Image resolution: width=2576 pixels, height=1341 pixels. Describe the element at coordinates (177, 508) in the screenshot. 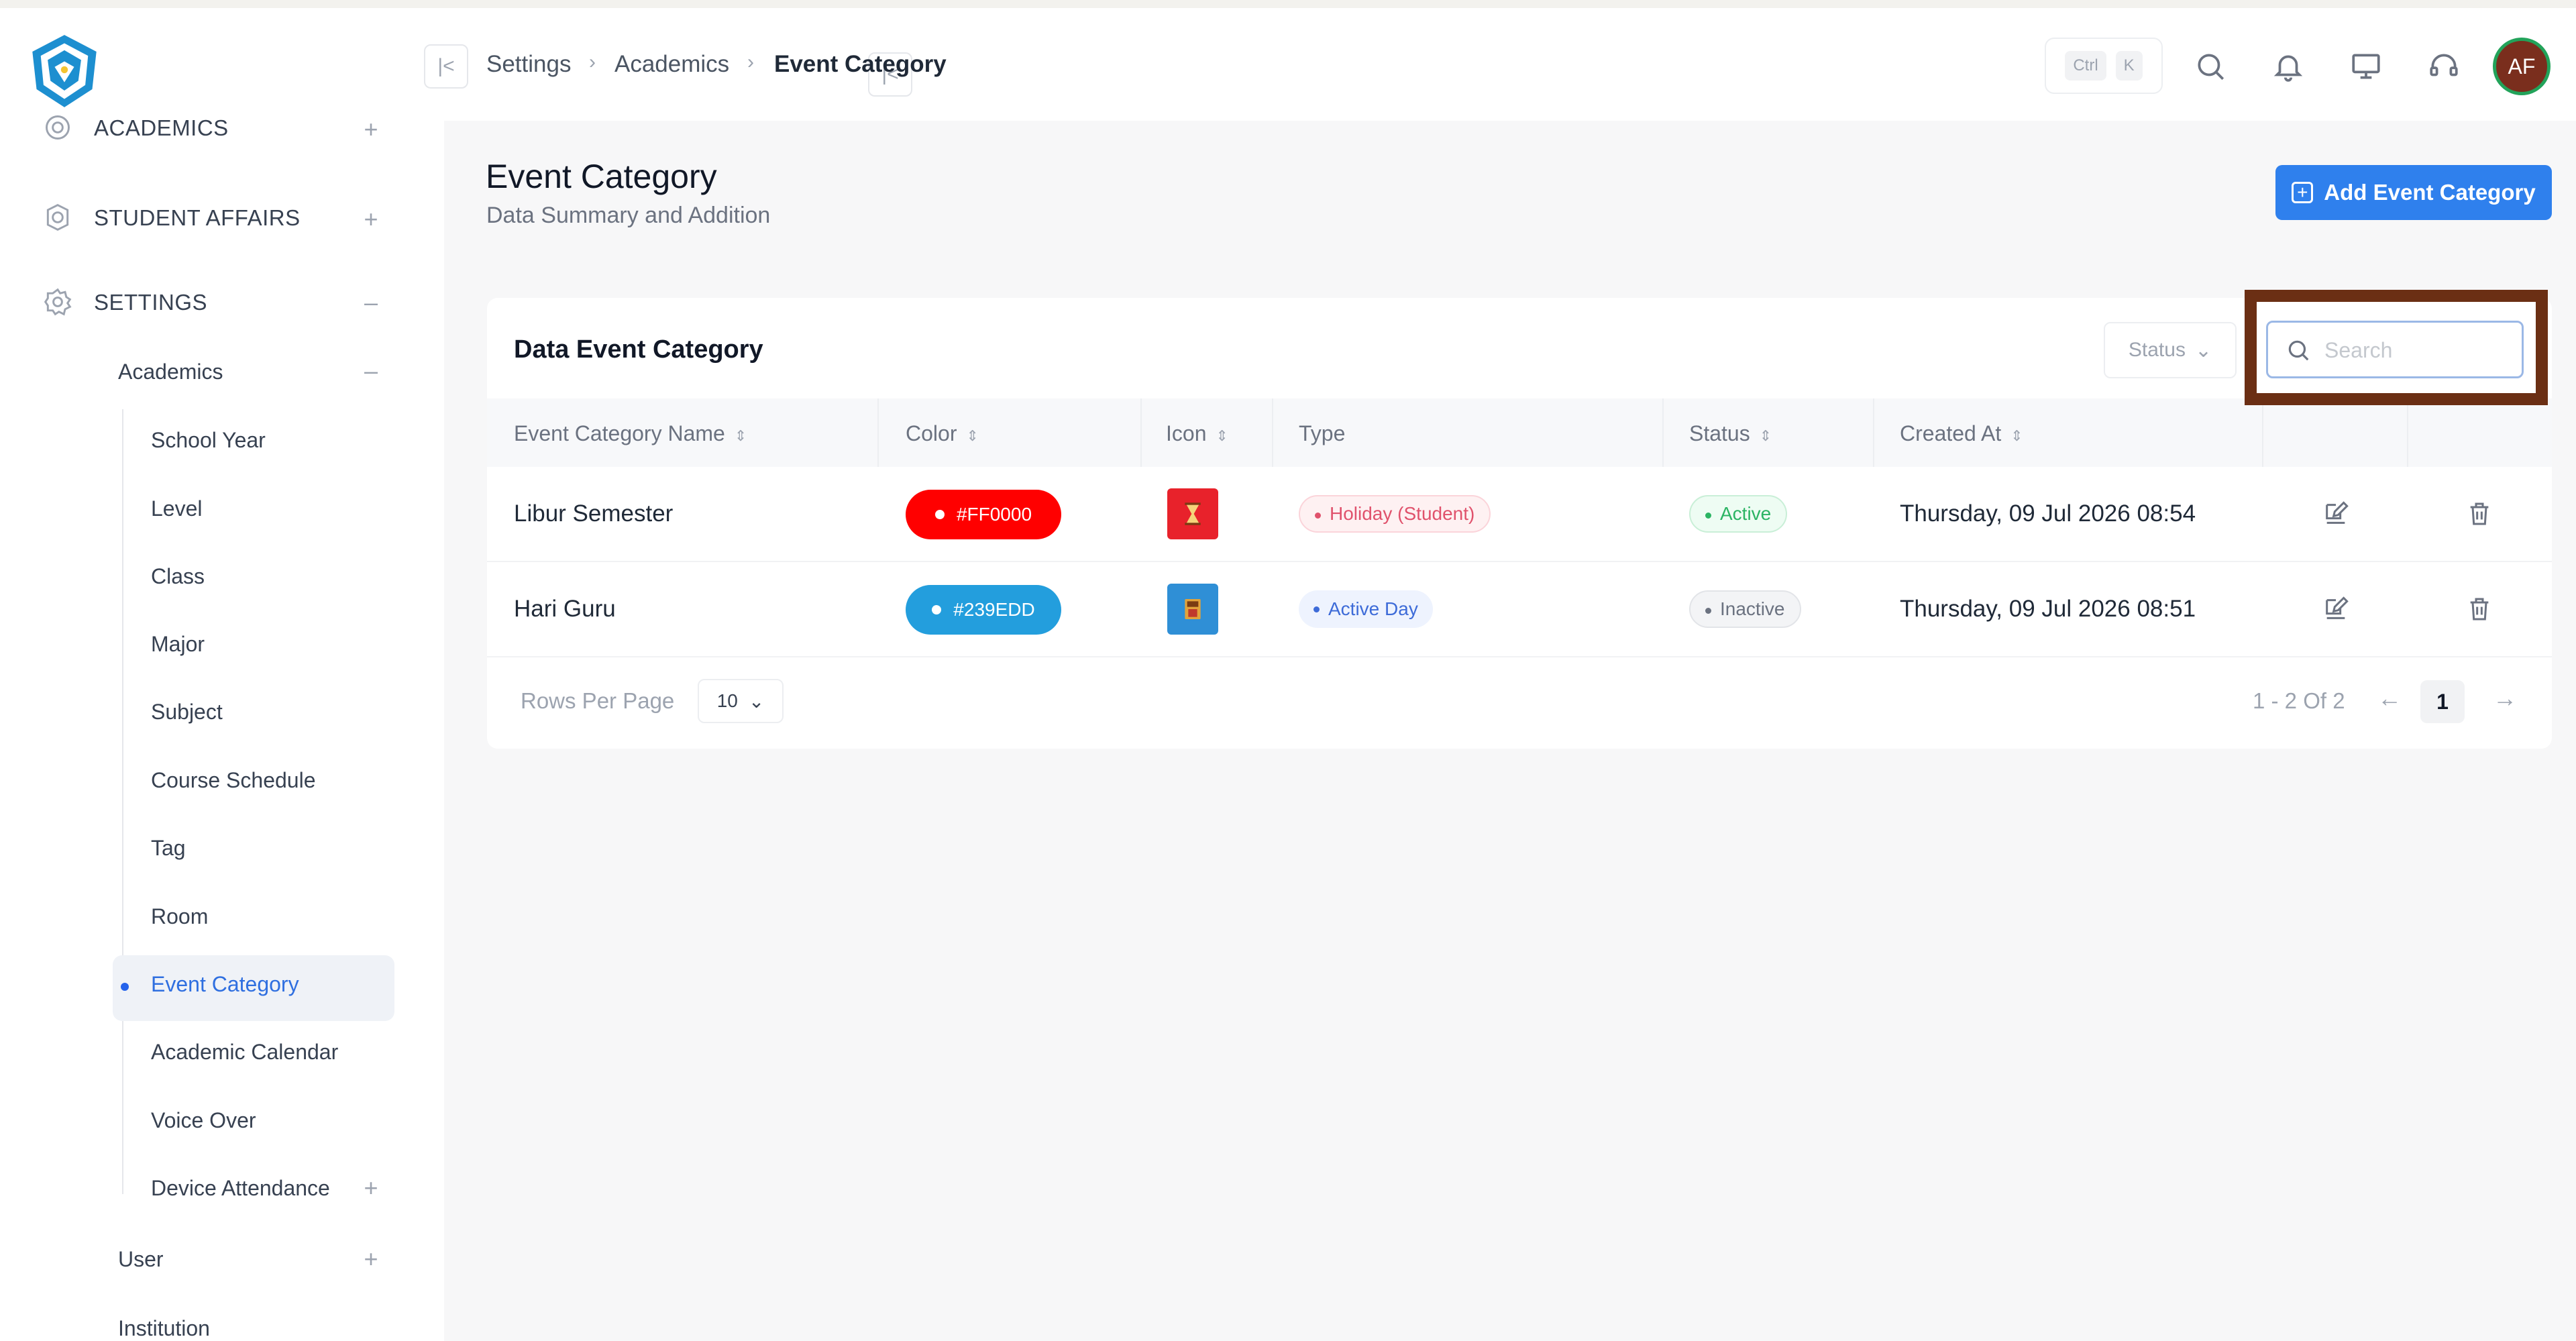

I see `nav-level: Level` at that location.